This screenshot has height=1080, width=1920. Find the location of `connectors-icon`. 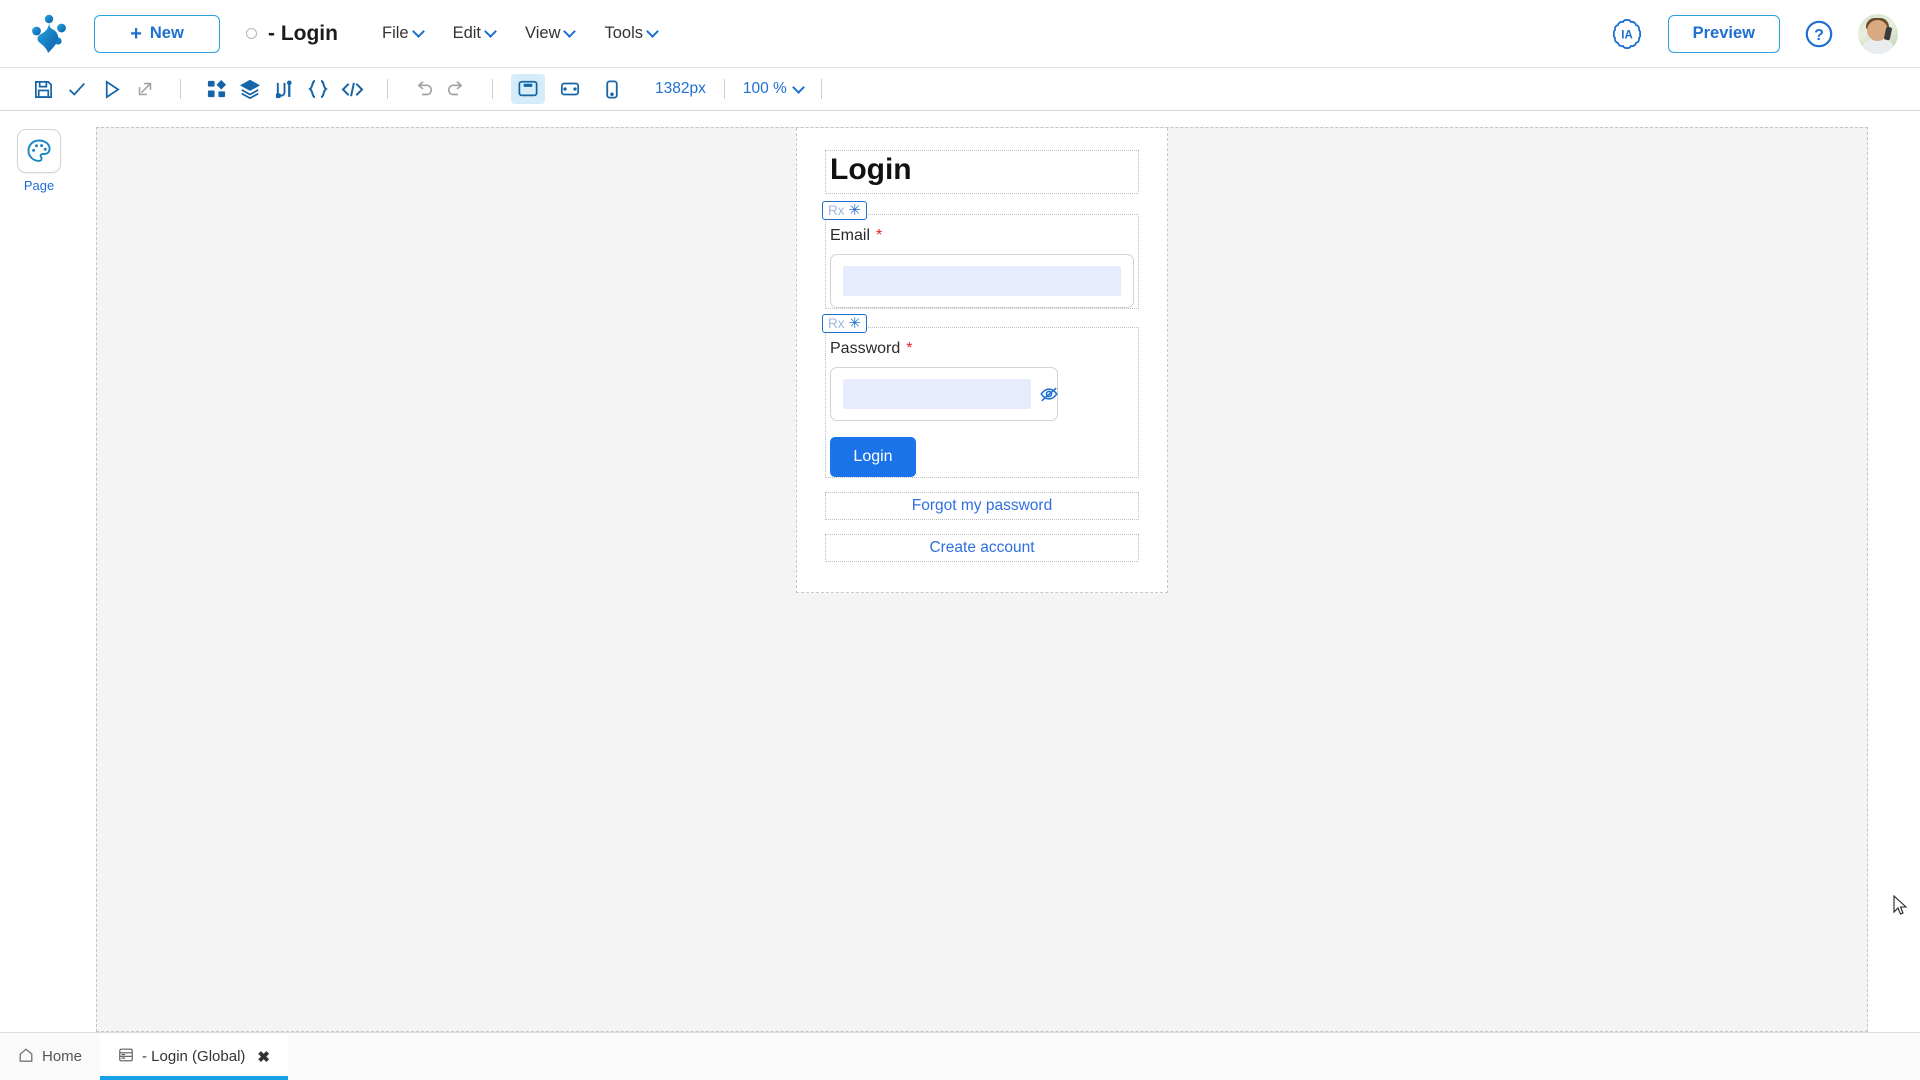

connectors-icon is located at coordinates (284, 89).